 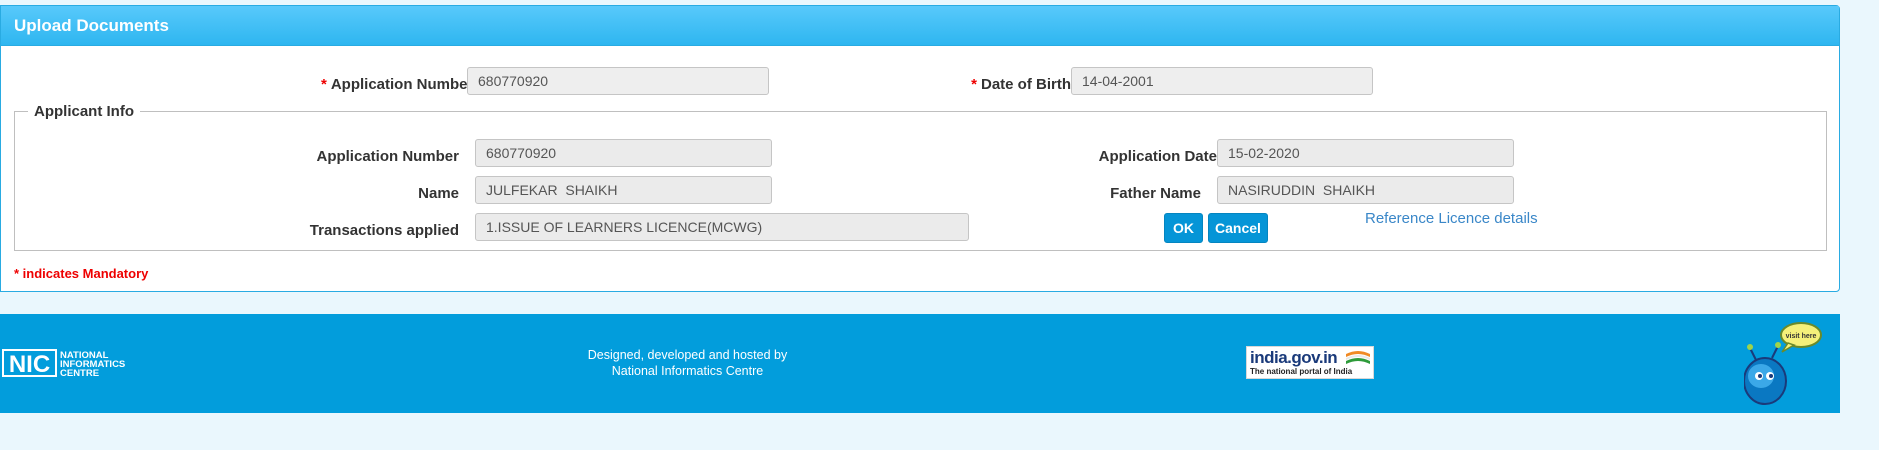 What do you see at coordinates (722, 227) in the screenshot?
I see `transactions-applied-field` at bounding box center [722, 227].